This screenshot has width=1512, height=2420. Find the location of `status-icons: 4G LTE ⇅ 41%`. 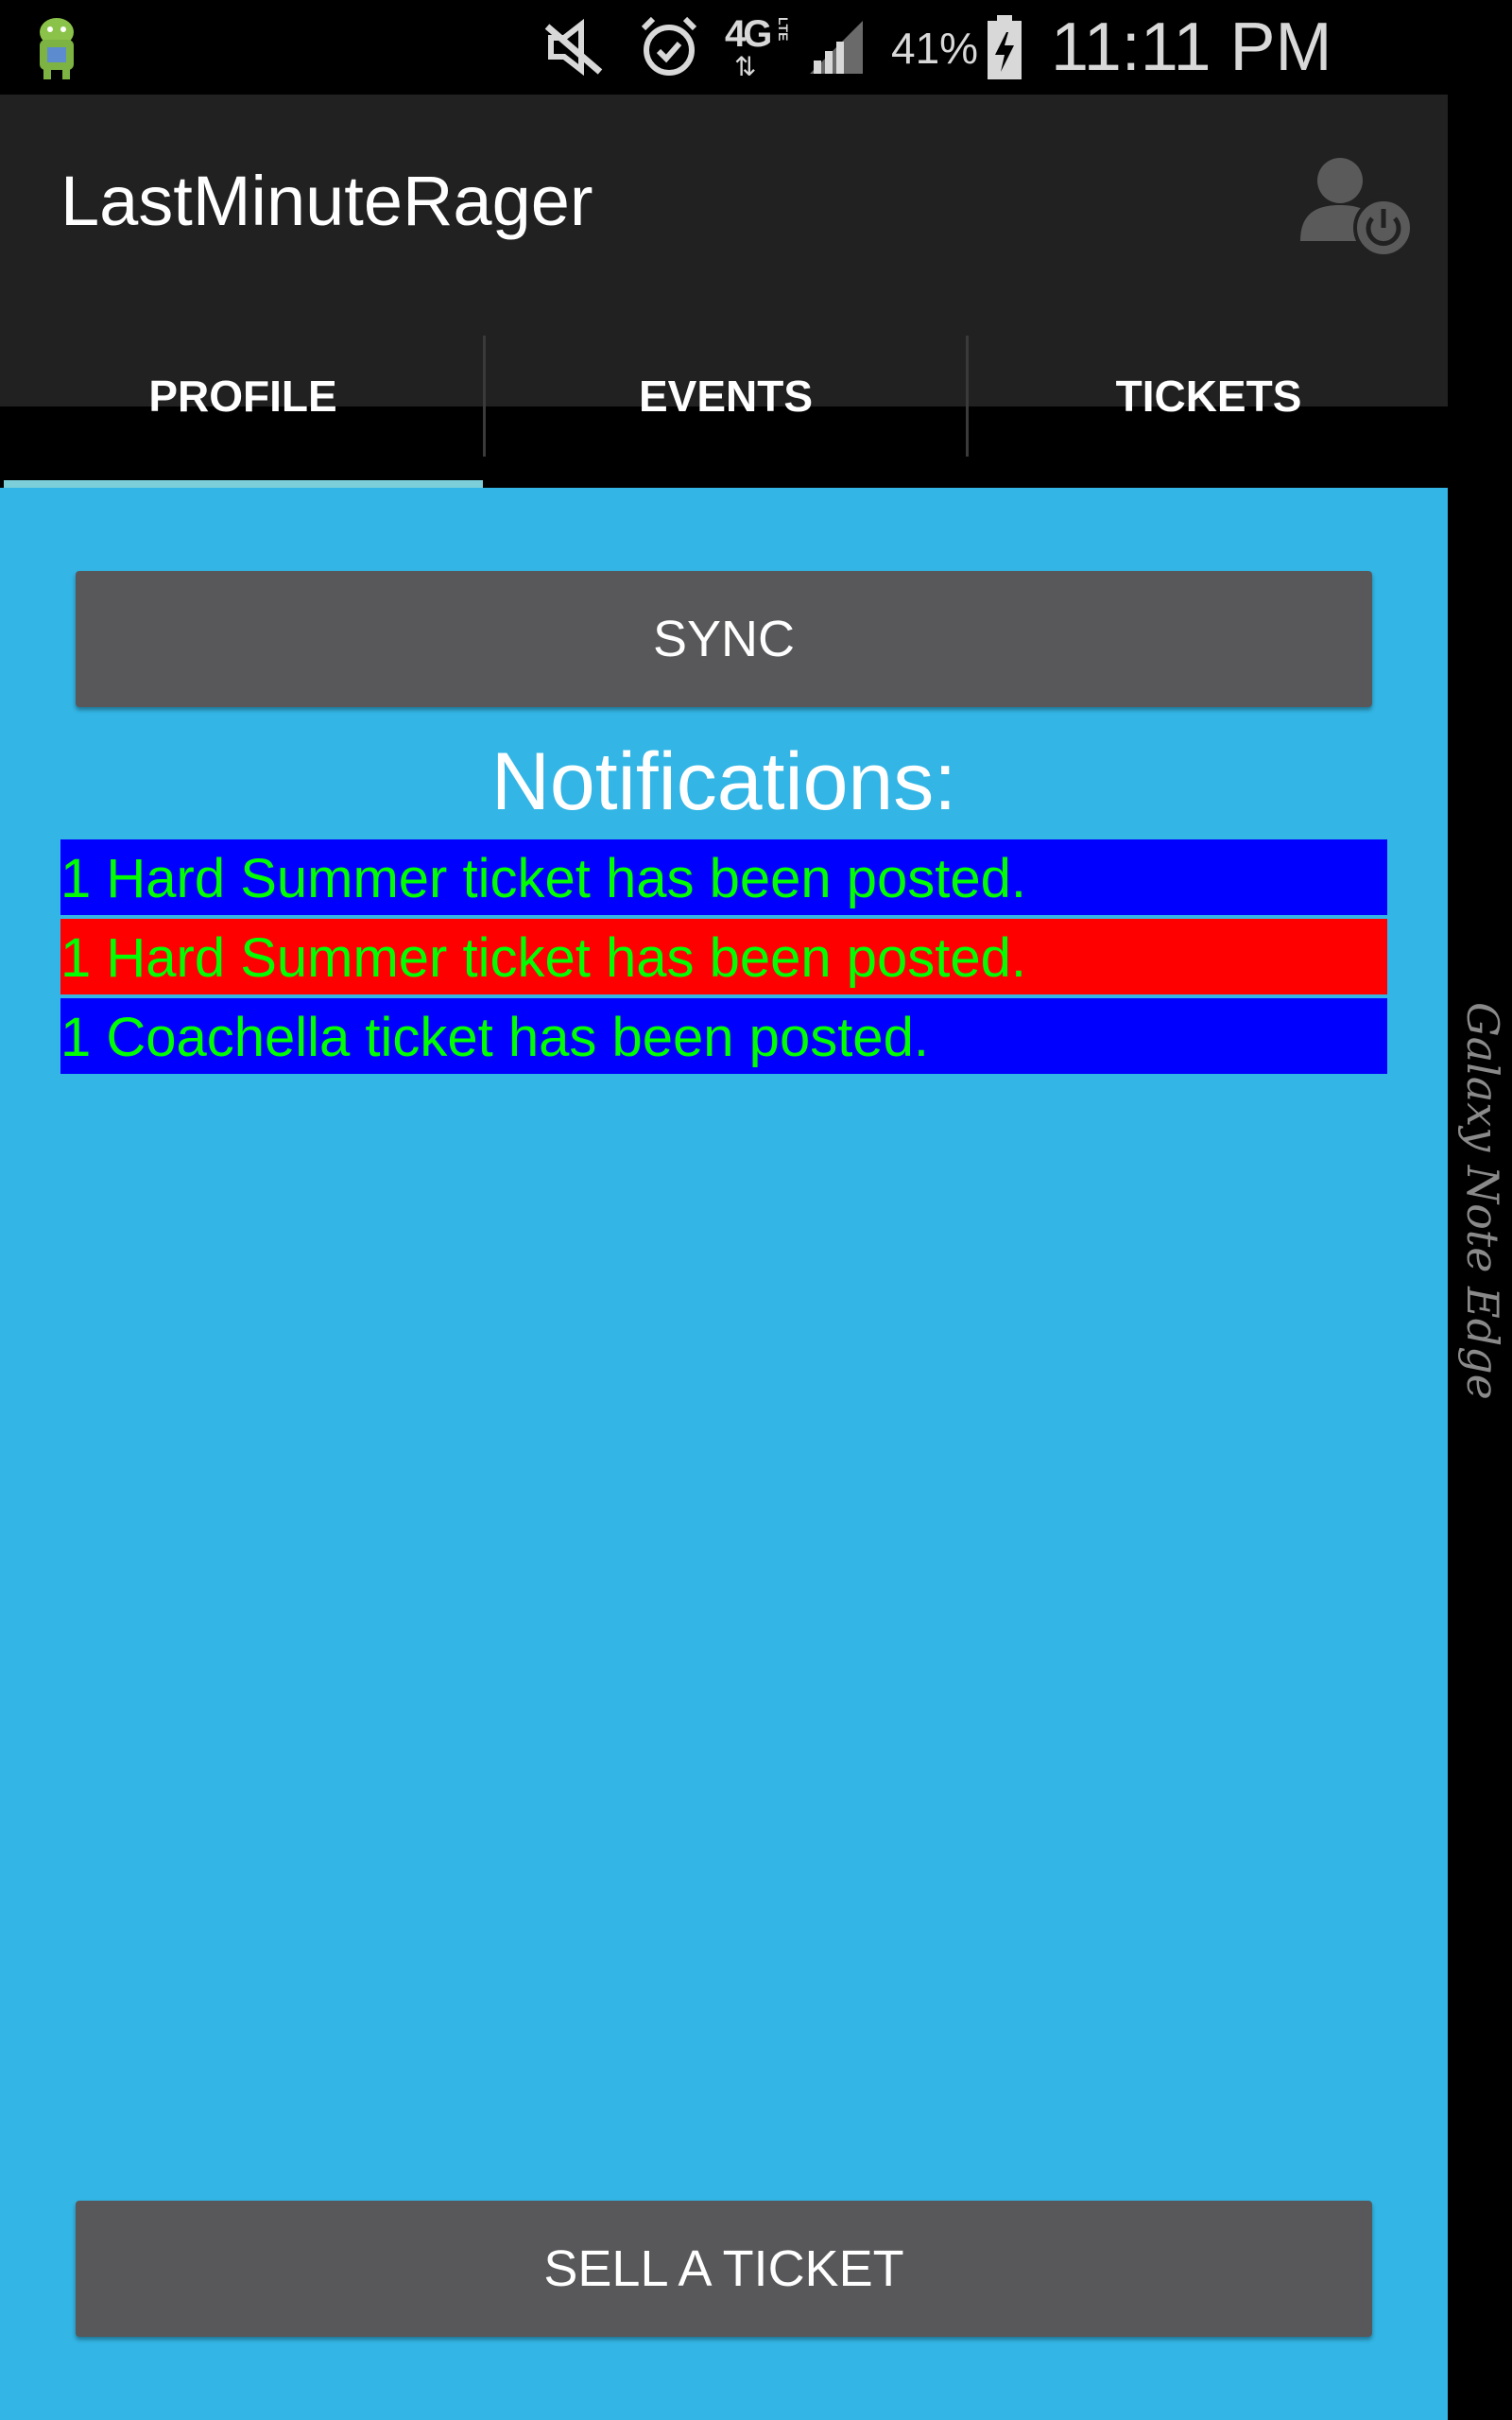

status-icons: 4G LTE ⇅ 41% is located at coordinates (782, 47).